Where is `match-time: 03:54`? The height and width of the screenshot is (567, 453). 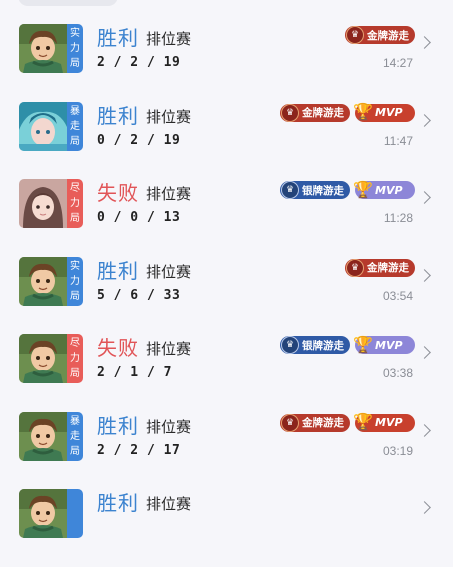 match-time: 03:54 is located at coordinates (397, 295).